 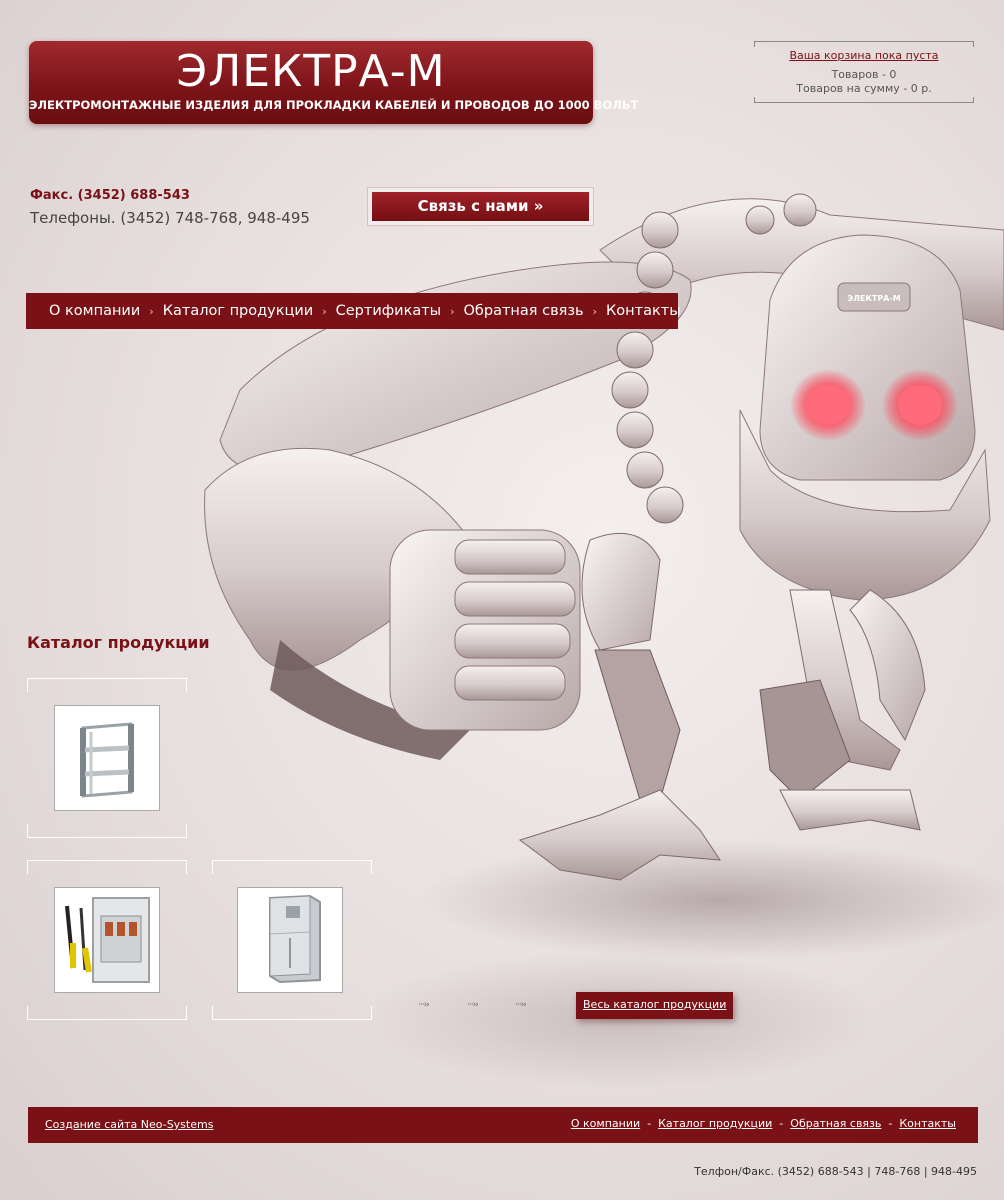 I want to click on footer-link-catalog: Каталог продукции, so click(x=715, y=1123).